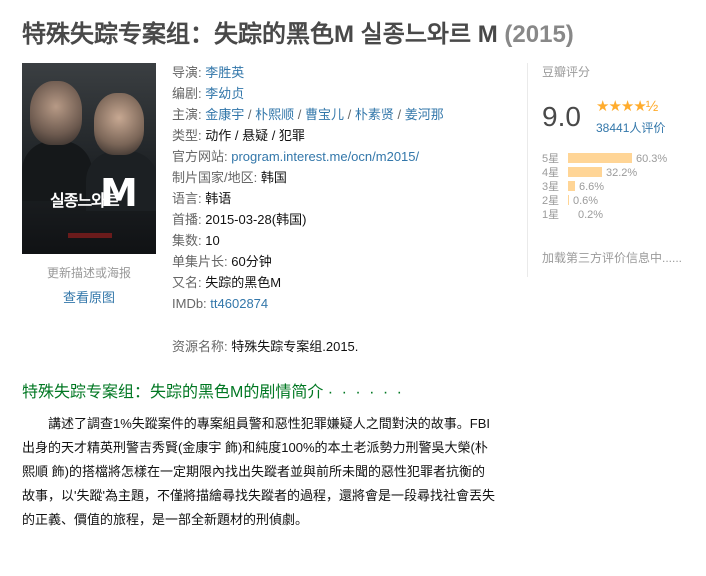 The width and height of the screenshot is (706, 576). I want to click on rating-header: 豆瓣评分, so click(566, 72).